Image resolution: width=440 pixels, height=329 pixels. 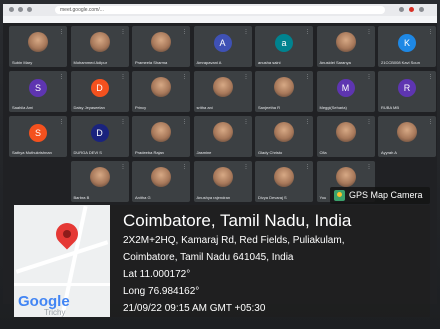 I want to click on participant-tile: D ⋮ DURGA DEVI S, so click(x=99, y=136).